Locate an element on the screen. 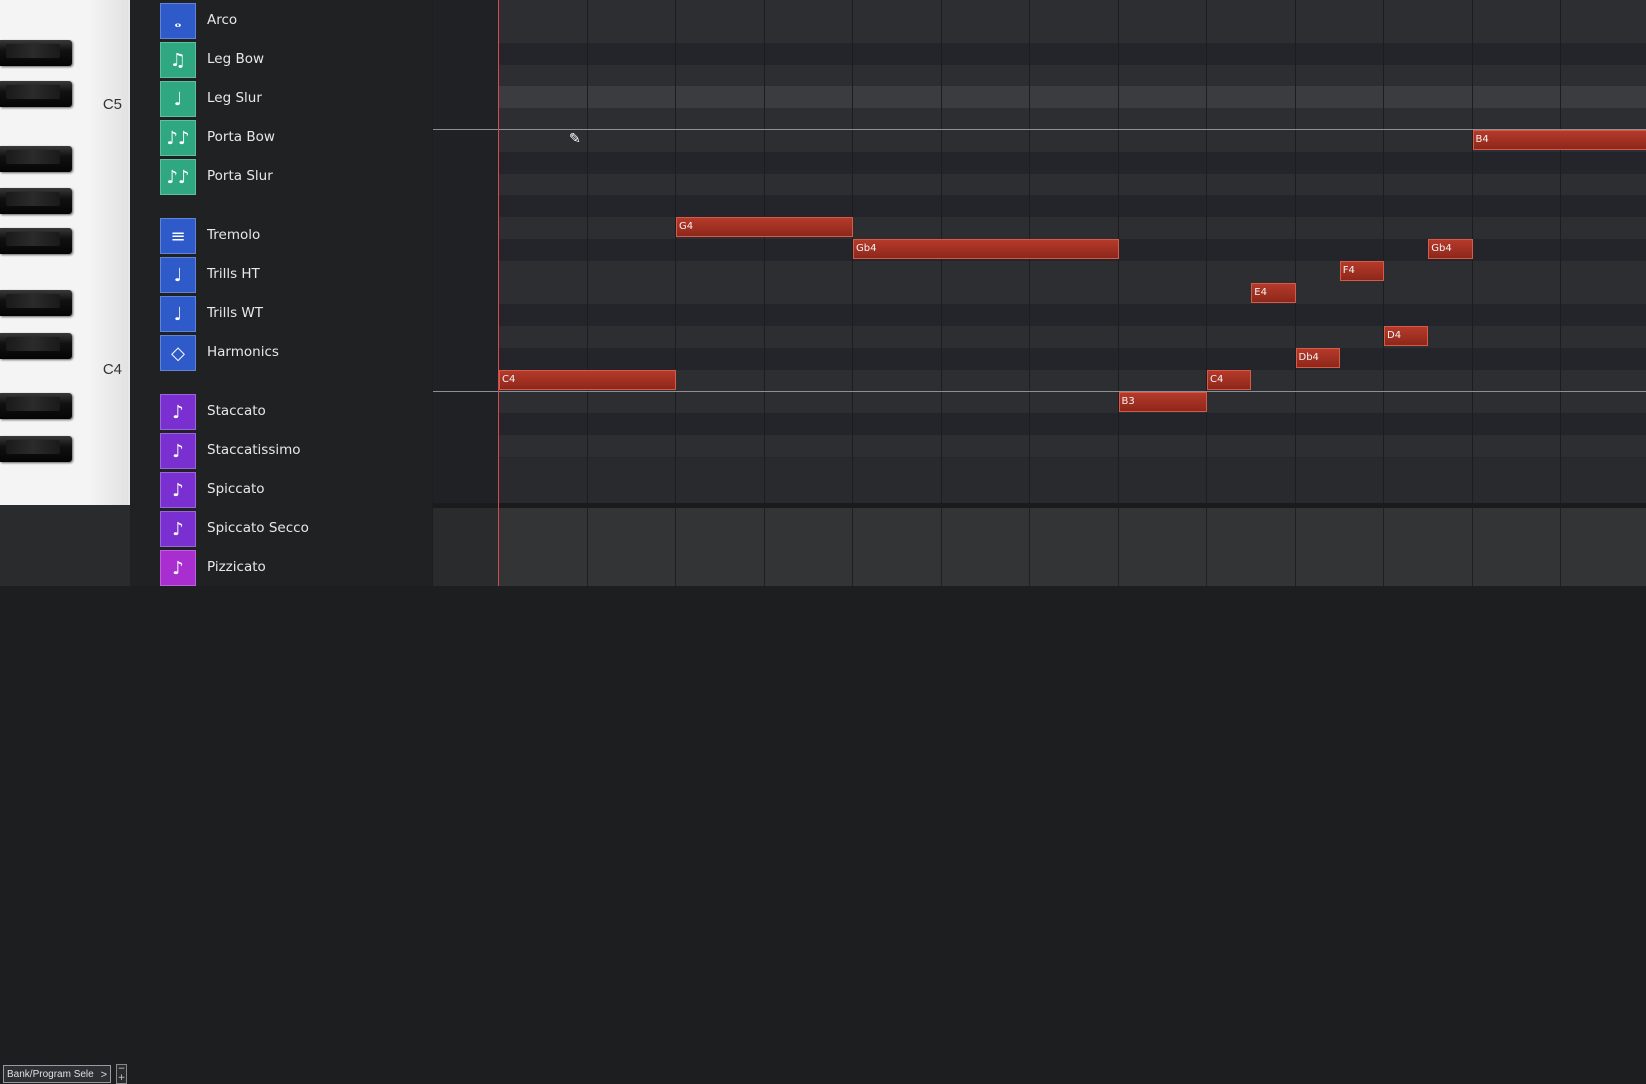  articulation-leg-slur: ♩Leg Slur is located at coordinates (295, 99).